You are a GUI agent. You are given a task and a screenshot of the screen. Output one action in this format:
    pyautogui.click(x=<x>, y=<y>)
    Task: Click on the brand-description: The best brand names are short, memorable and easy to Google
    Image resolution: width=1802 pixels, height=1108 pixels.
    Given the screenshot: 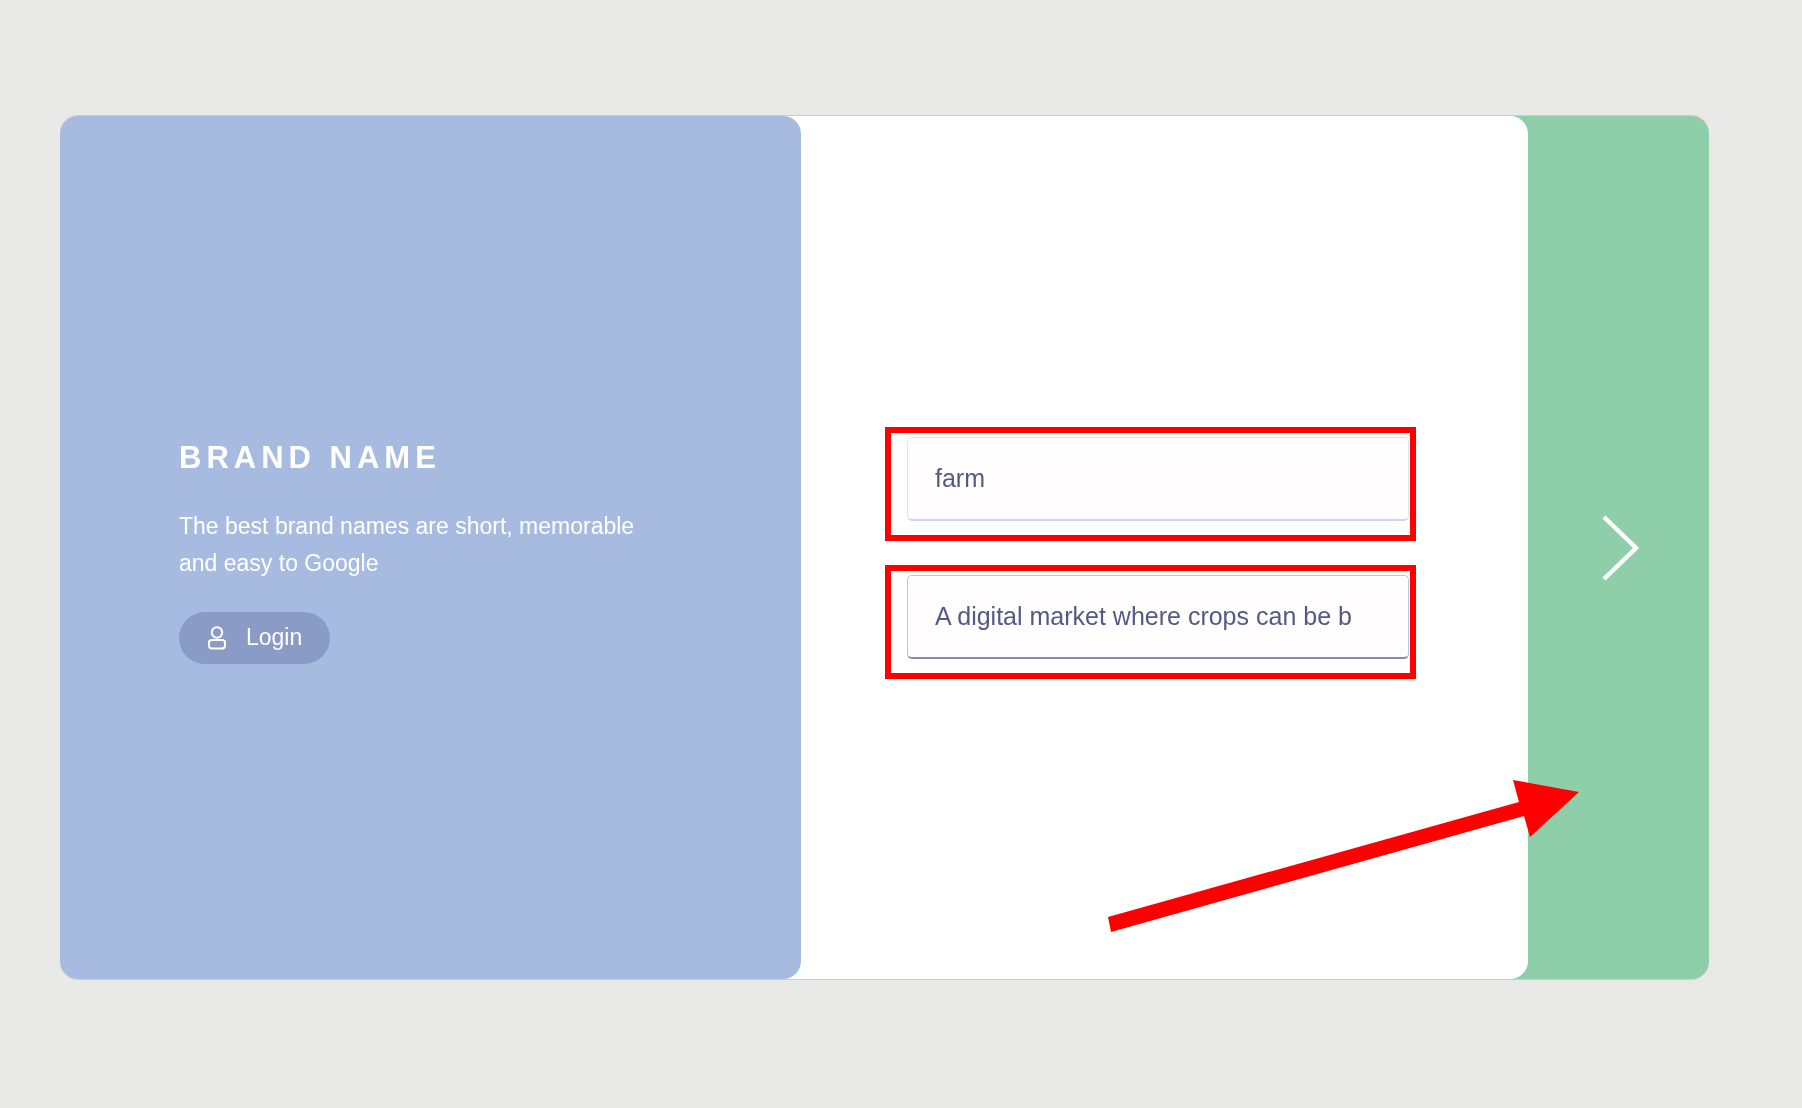 What is the action you would take?
    pyautogui.click(x=407, y=544)
    